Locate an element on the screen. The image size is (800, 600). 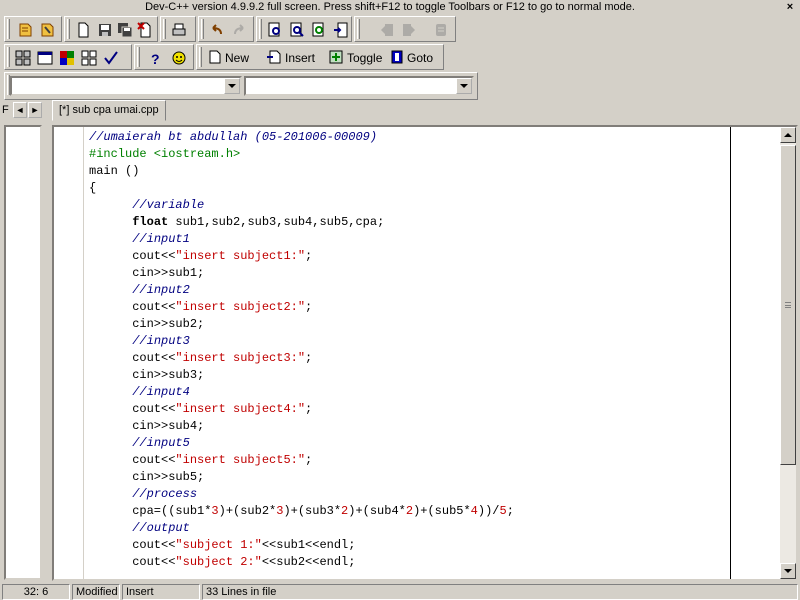
compile-icon is located at coordinates (23, 58).